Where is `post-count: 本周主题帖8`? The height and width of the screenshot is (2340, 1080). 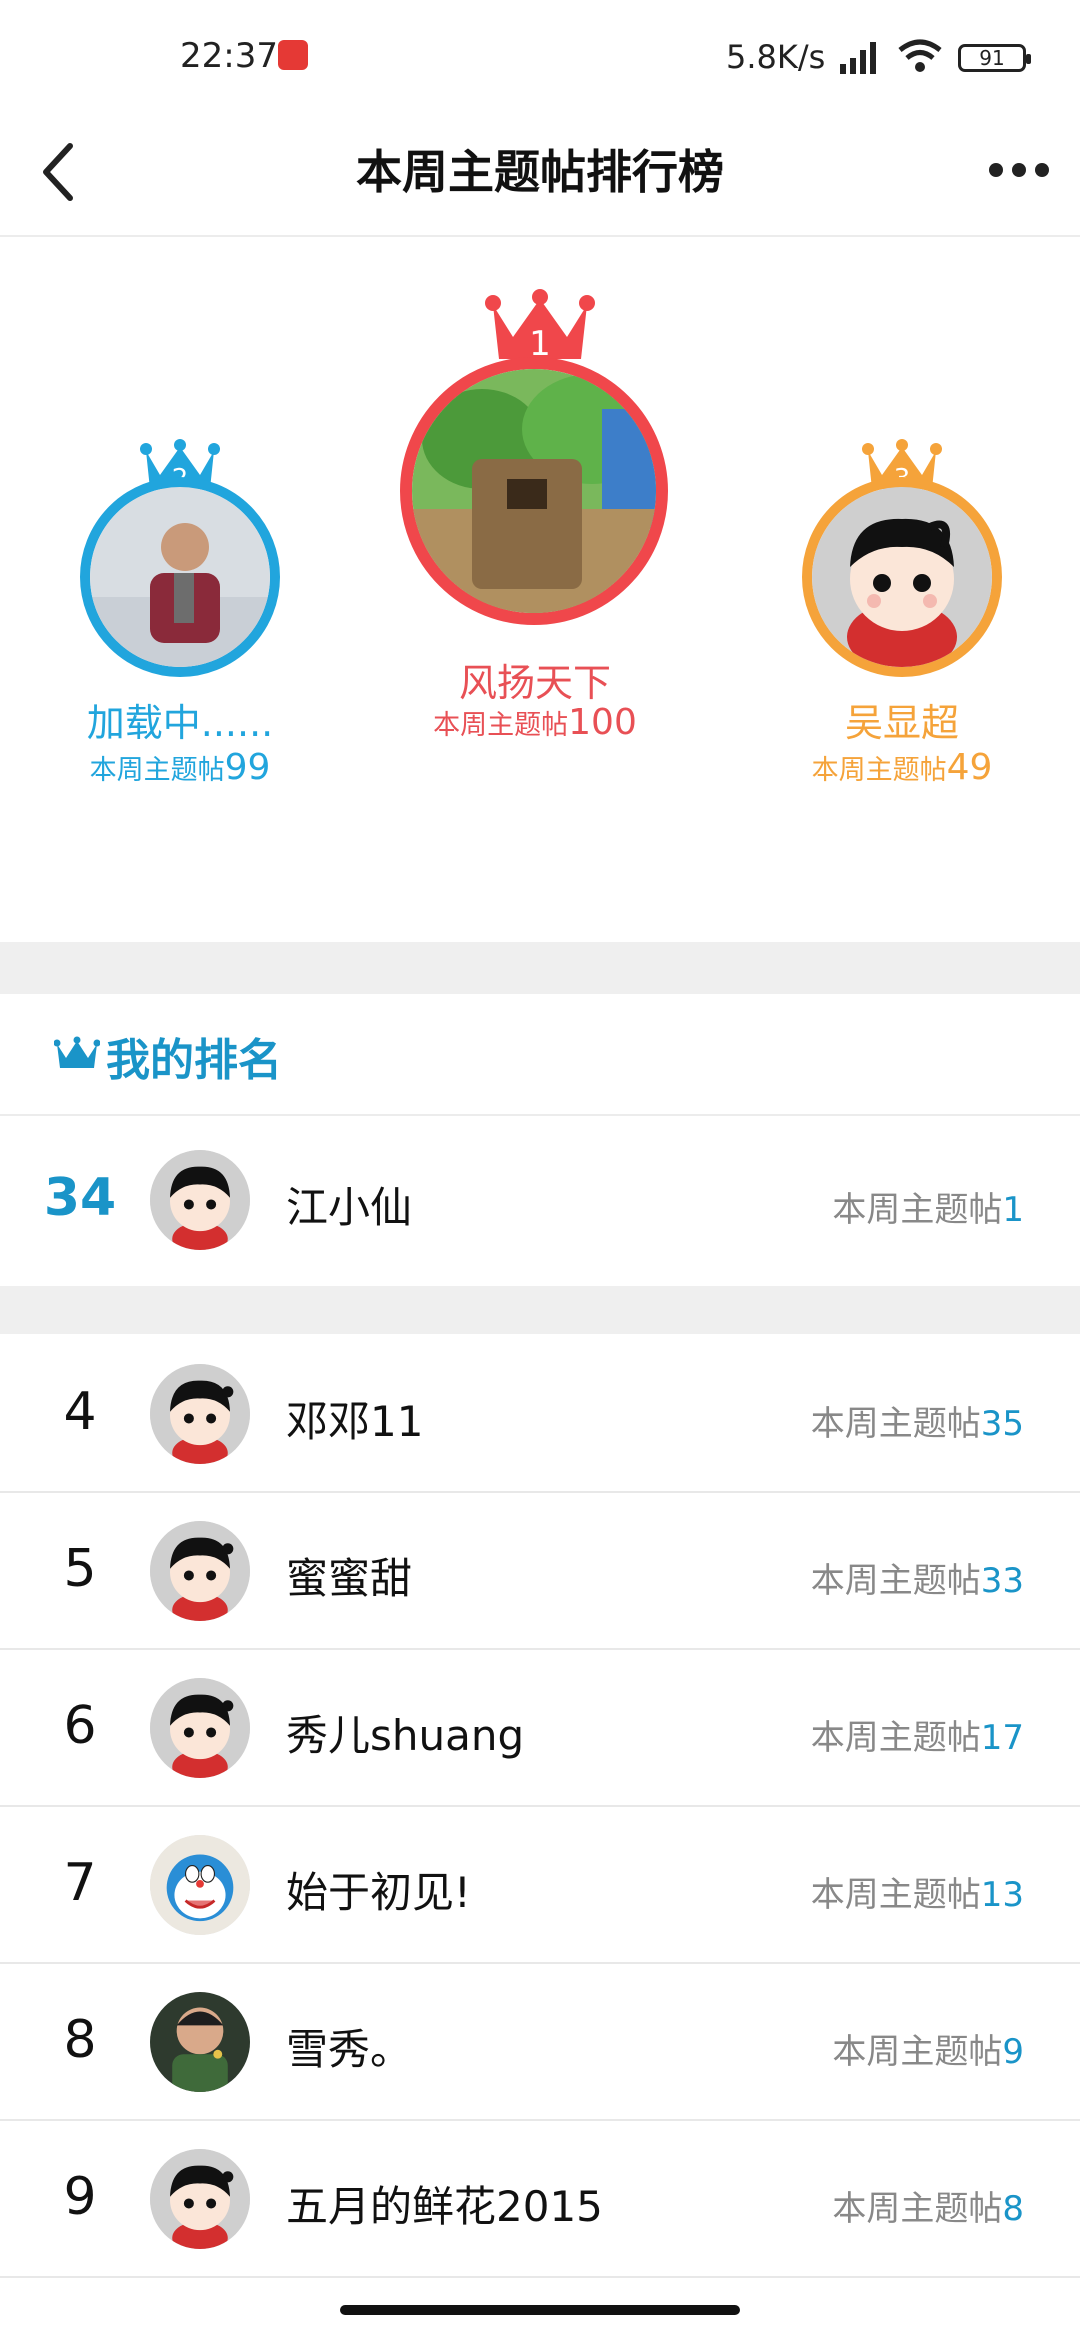 post-count: 本周主题帖8 is located at coordinates (928, 2205).